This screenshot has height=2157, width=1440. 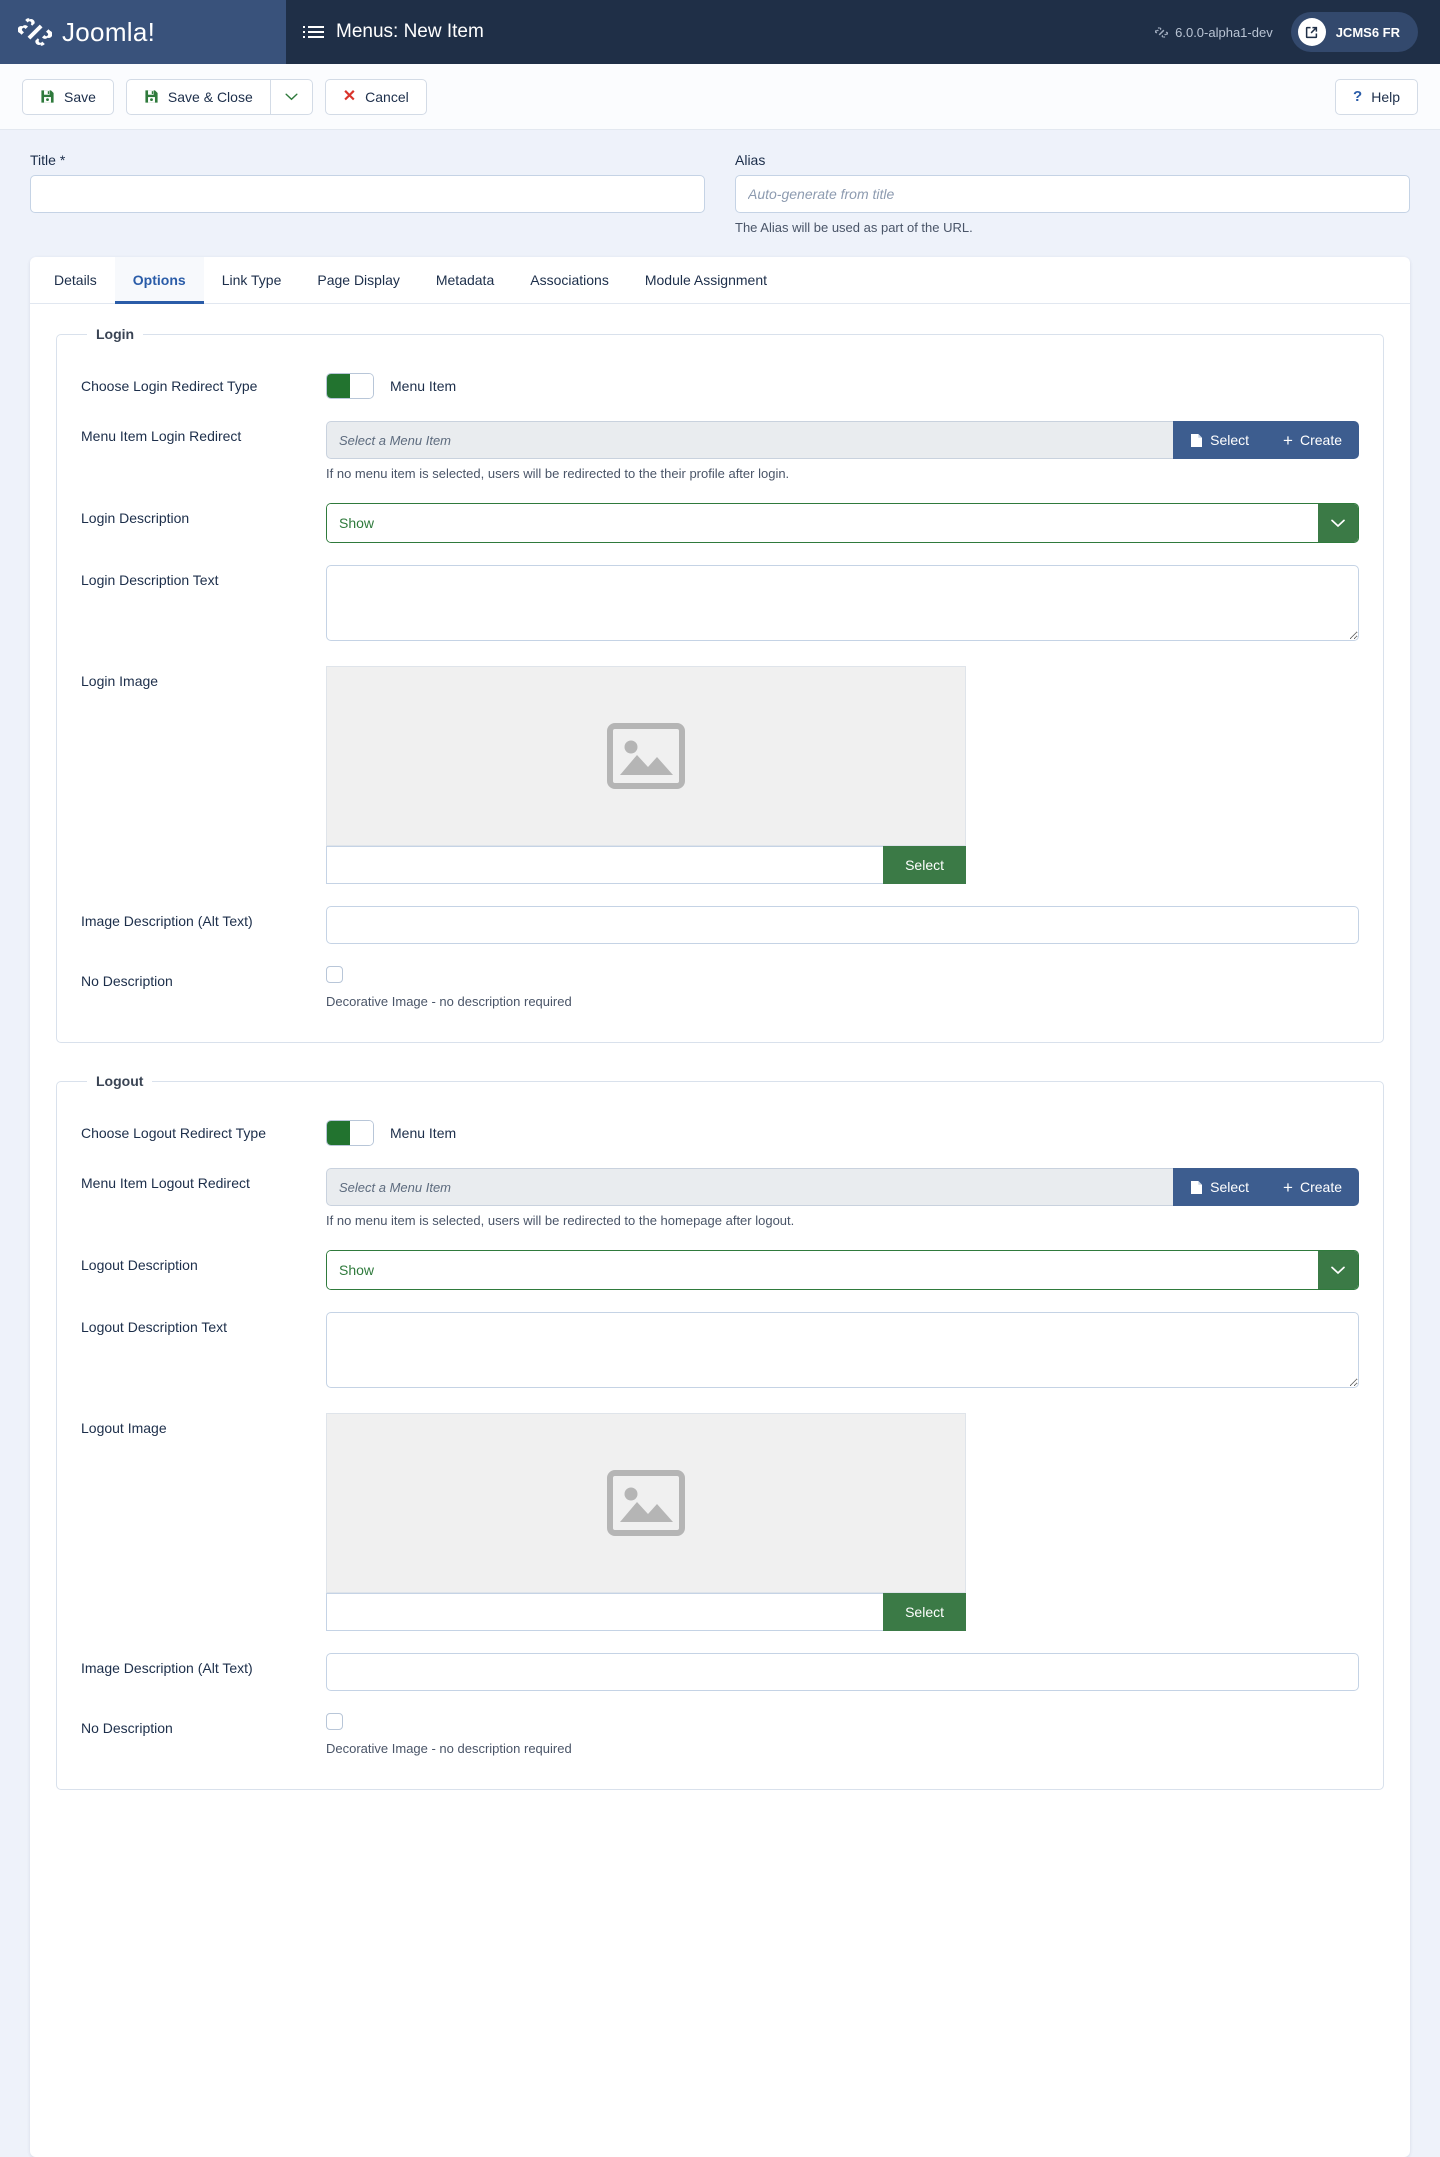 I want to click on tab-details: Details, so click(x=75, y=280).